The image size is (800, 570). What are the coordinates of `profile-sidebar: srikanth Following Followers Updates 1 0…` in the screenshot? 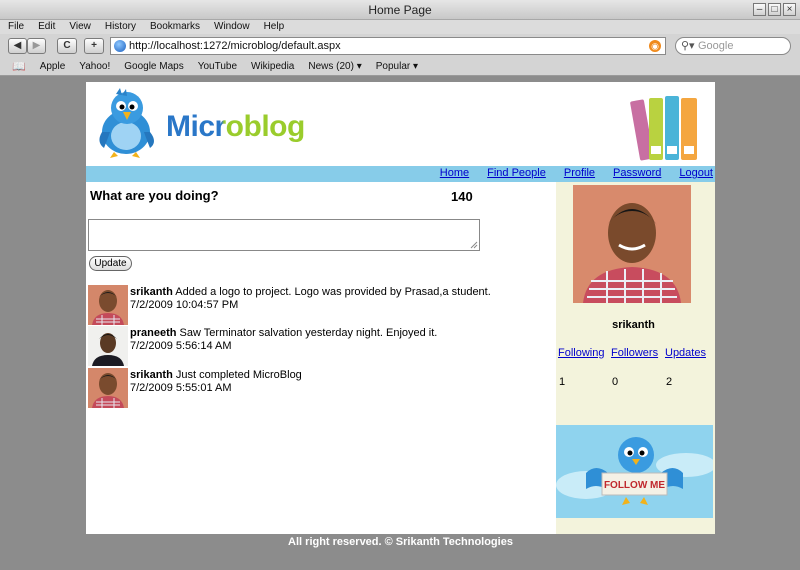 It's located at (635, 358).